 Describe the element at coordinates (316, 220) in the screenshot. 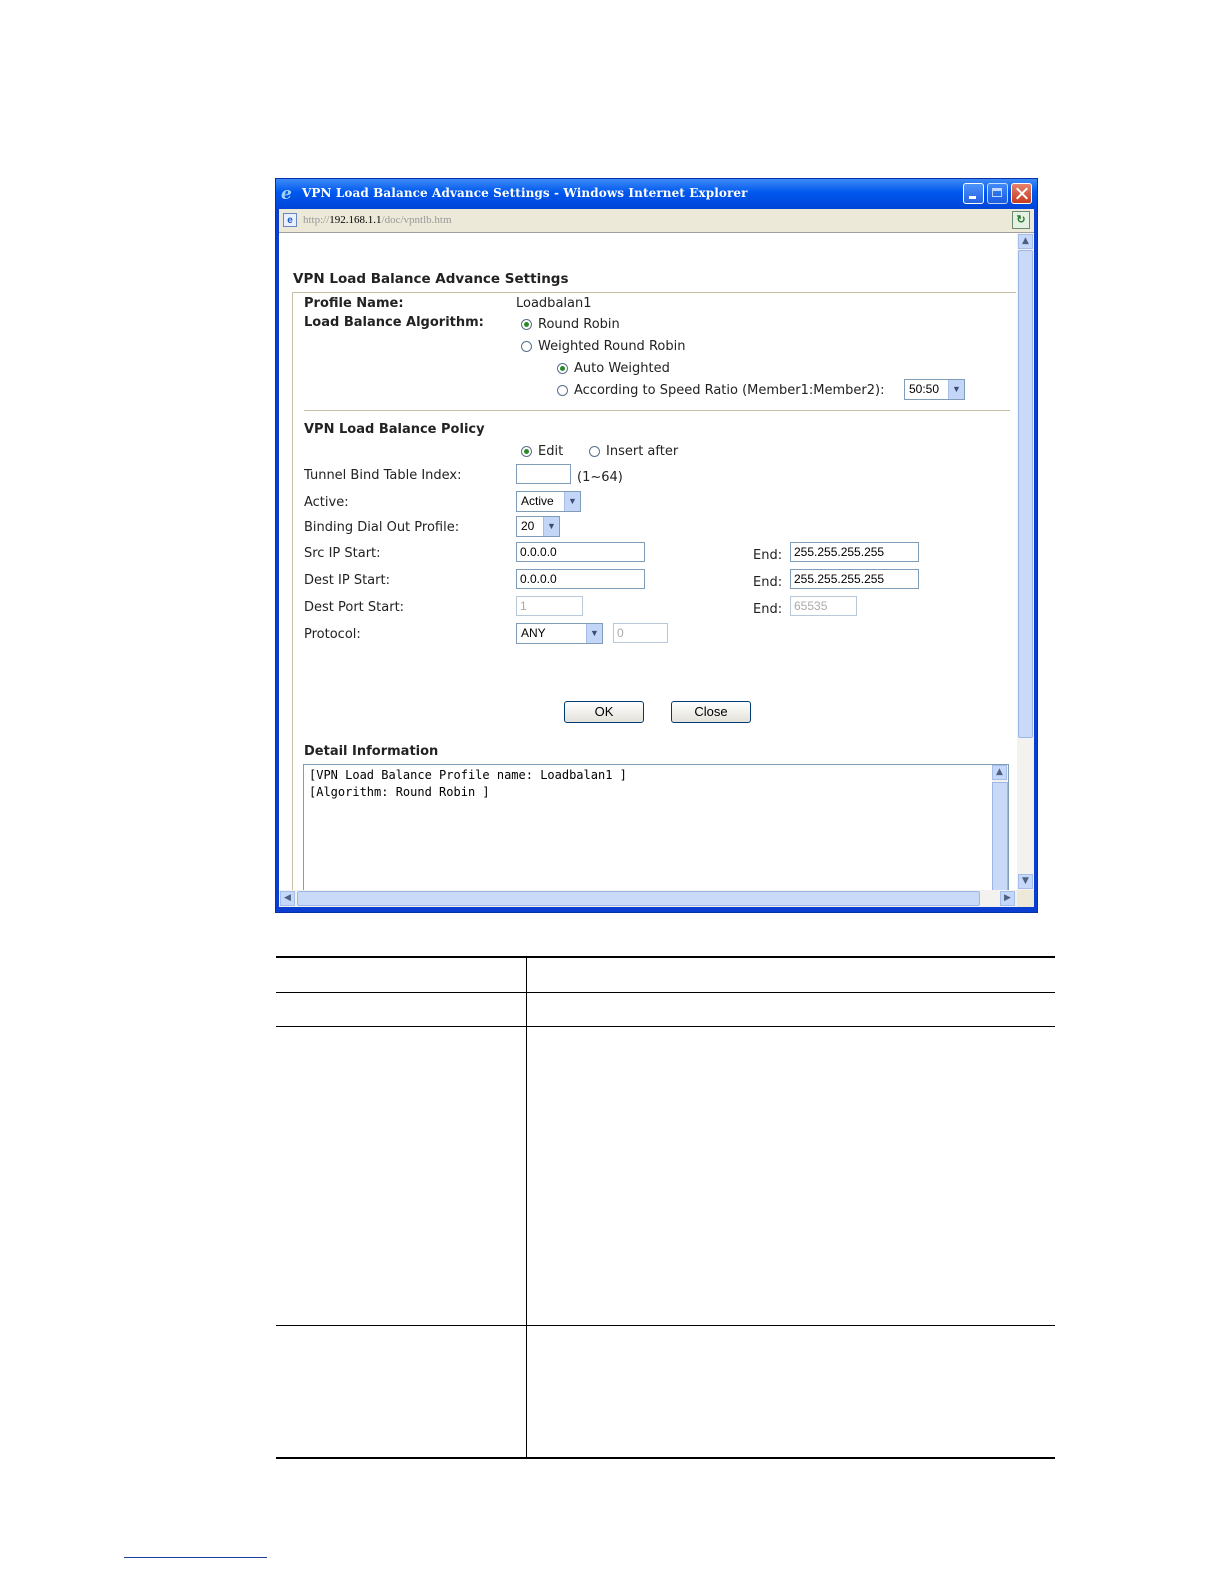

I see `url-prefix: http://` at that location.